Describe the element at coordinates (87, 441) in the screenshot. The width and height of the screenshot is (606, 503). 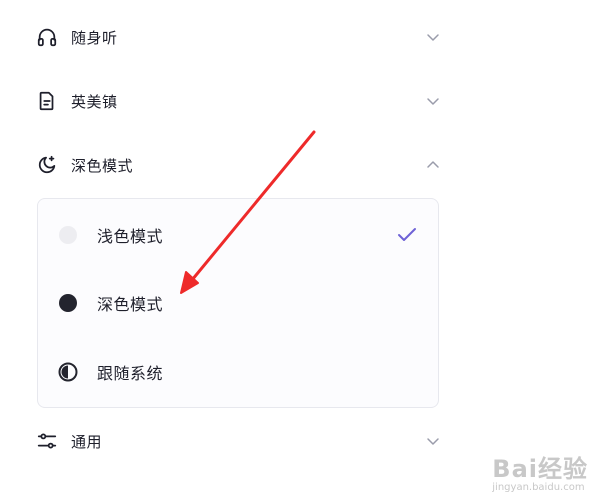
I see `menu-item-label: 通用` at that location.